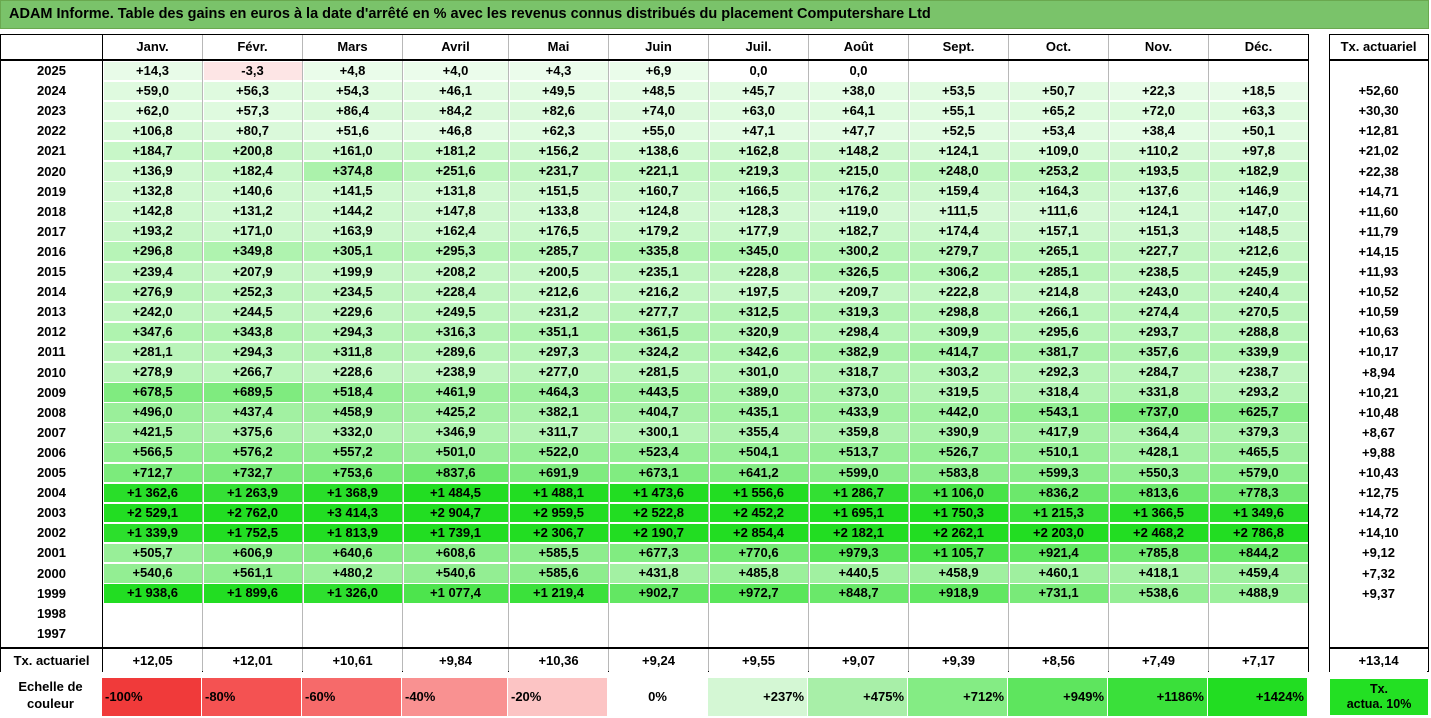 Image resolution: width=1431 pixels, height=718 pixels. What do you see at coordinates (1258, 513) in the screenshot?
I see `table-cell: +1 349,6` at bounding box center [1258, 513].